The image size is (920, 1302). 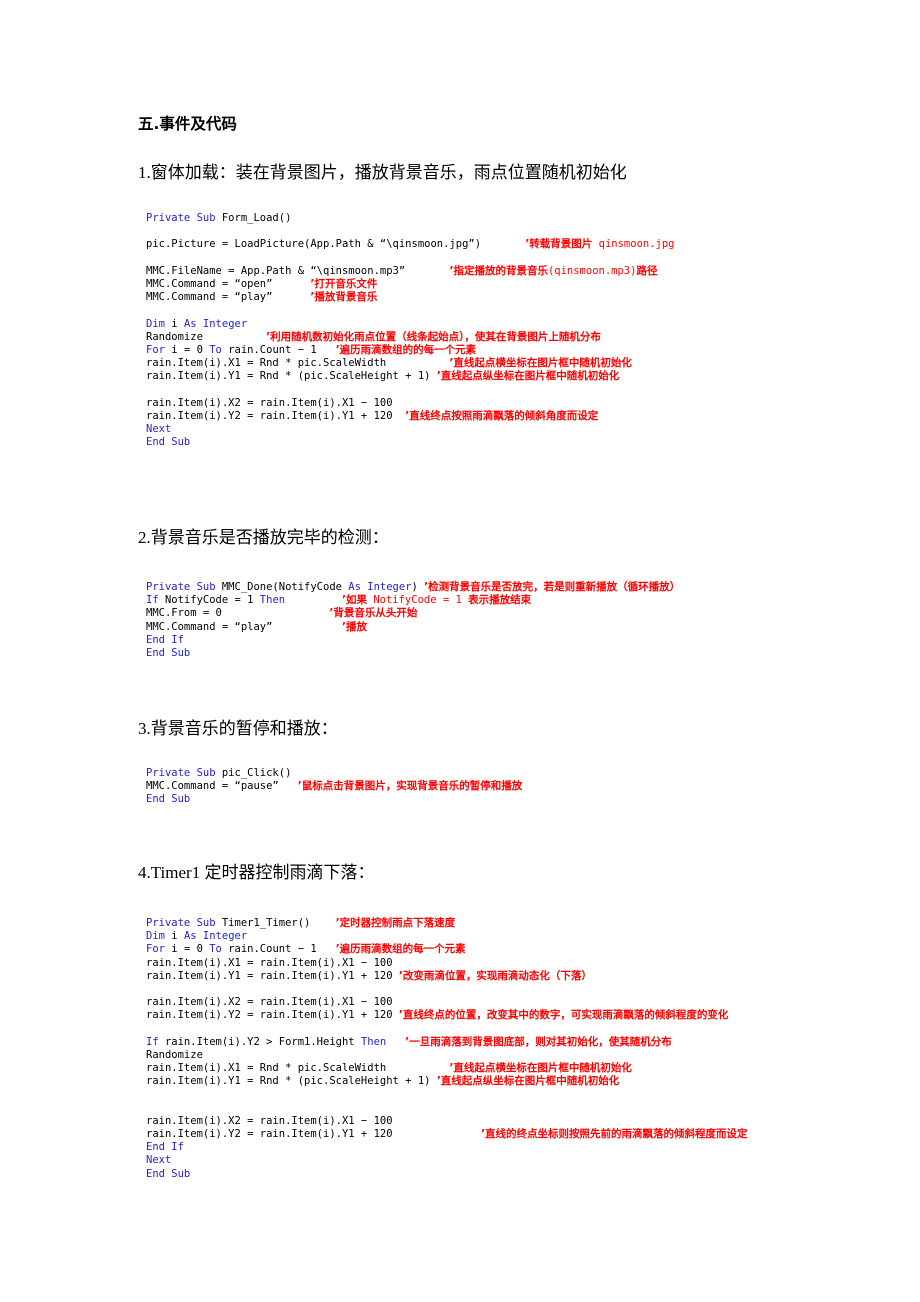 I want to click on code-keyword: Next, so click(x=159, y=429).